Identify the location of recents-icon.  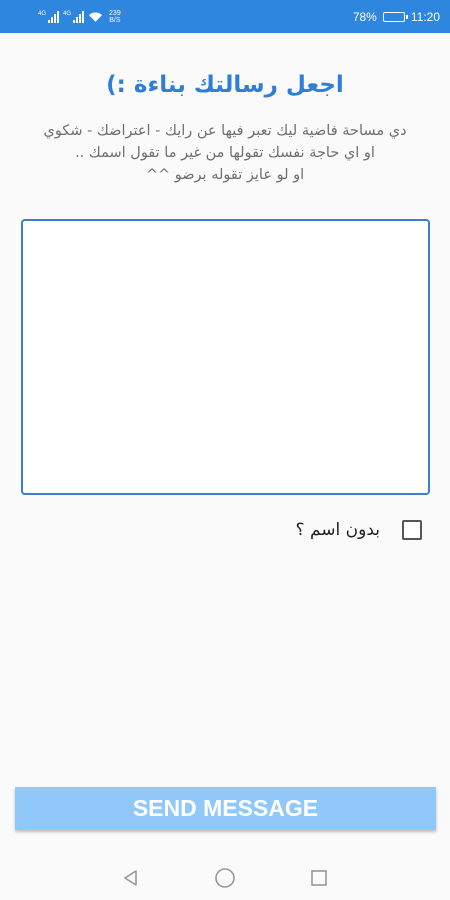
(319, 878).